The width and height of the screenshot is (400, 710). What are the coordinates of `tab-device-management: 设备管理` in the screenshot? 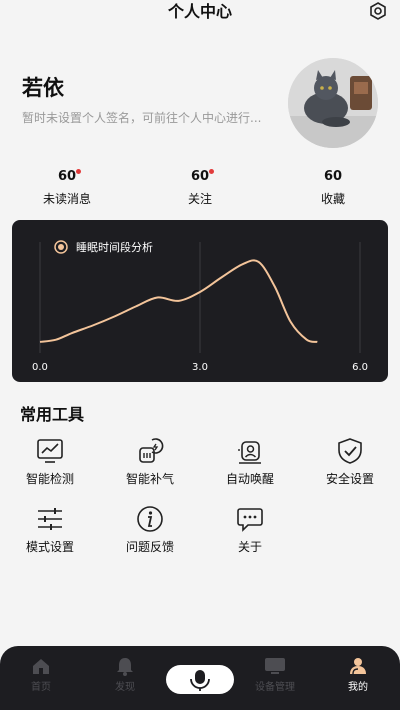 It's located at (275, 674).